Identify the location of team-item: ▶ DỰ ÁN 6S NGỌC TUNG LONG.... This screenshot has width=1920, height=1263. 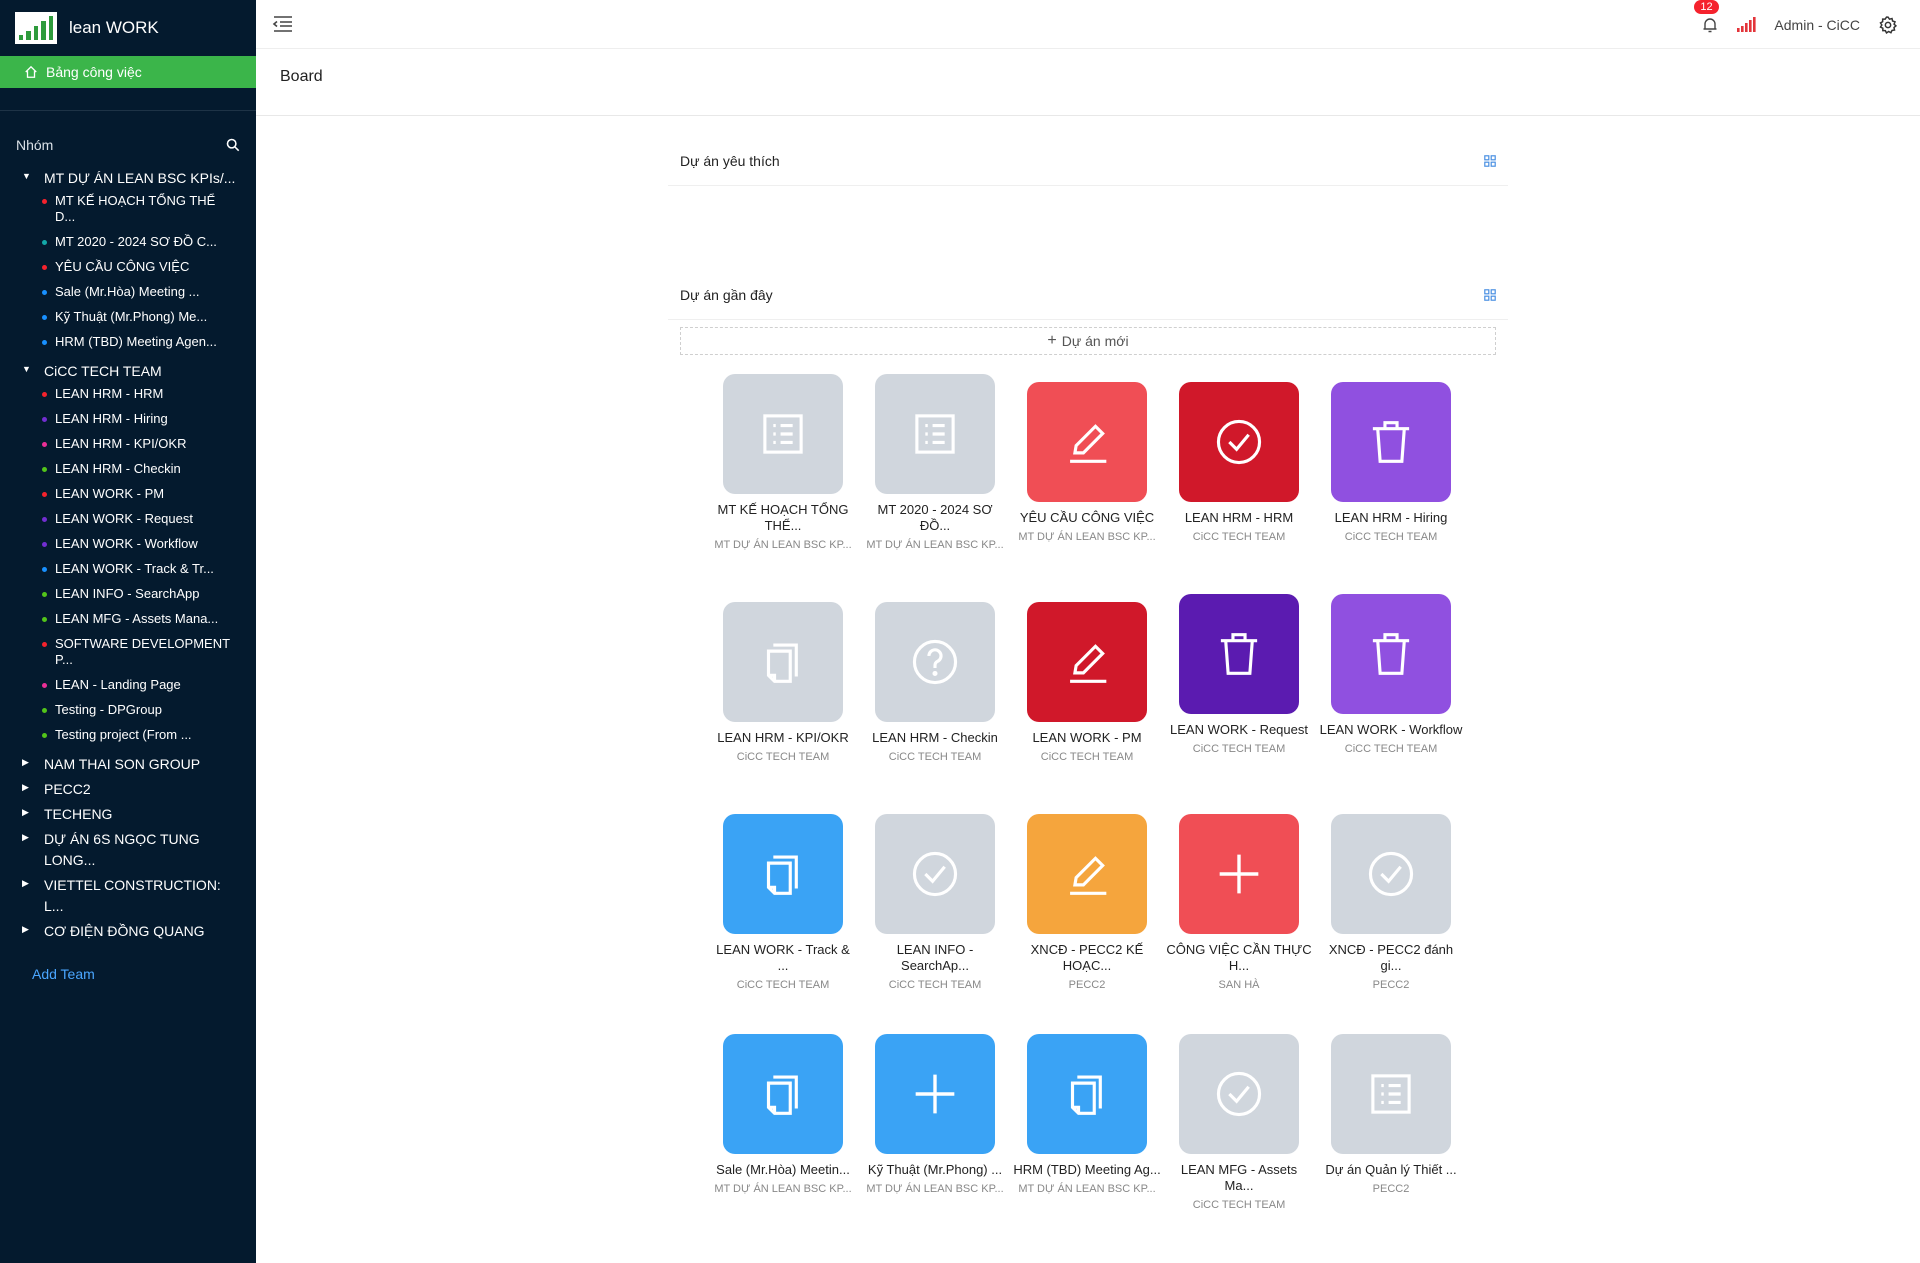
(128, 850).